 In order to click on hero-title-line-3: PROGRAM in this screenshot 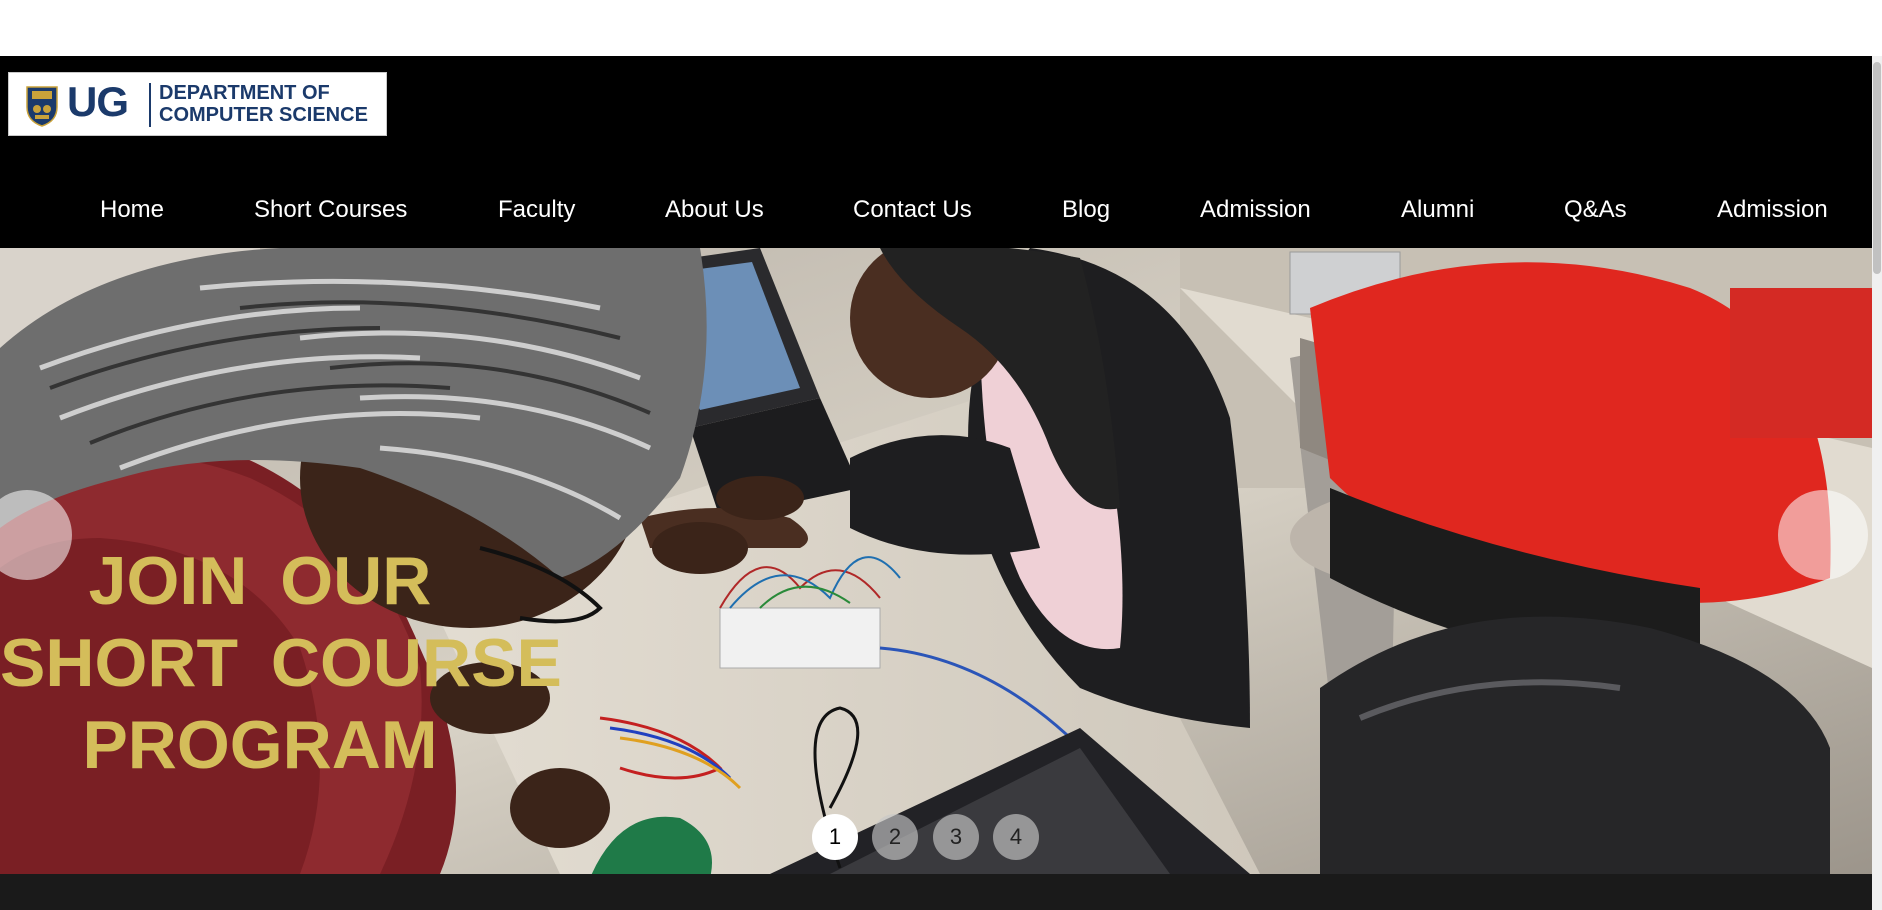, I will do `click(260, 745)`.